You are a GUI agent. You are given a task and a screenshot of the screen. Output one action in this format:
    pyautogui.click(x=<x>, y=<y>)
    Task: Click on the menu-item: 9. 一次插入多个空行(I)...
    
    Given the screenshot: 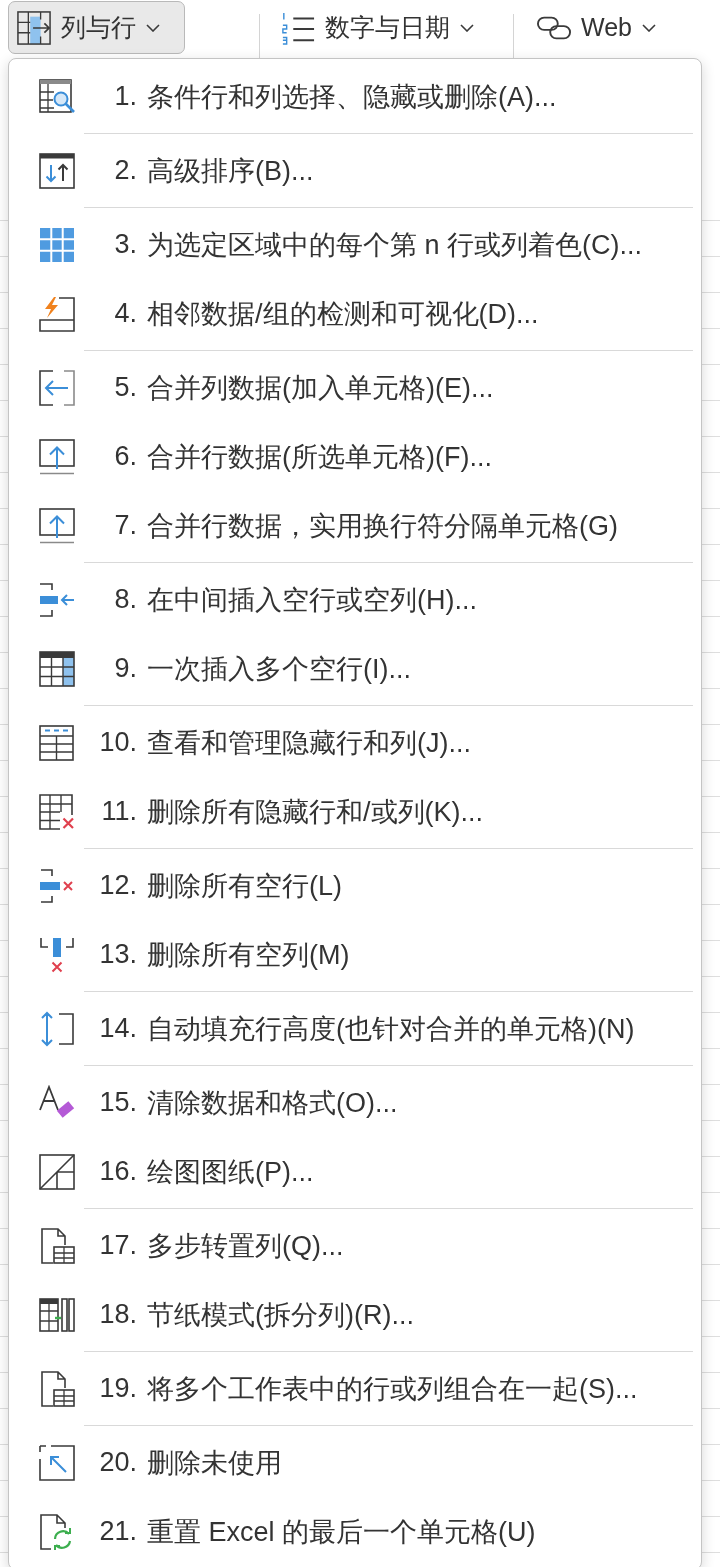 What is the action you would take?
    pyautogui.click(x=355, y=668)
    